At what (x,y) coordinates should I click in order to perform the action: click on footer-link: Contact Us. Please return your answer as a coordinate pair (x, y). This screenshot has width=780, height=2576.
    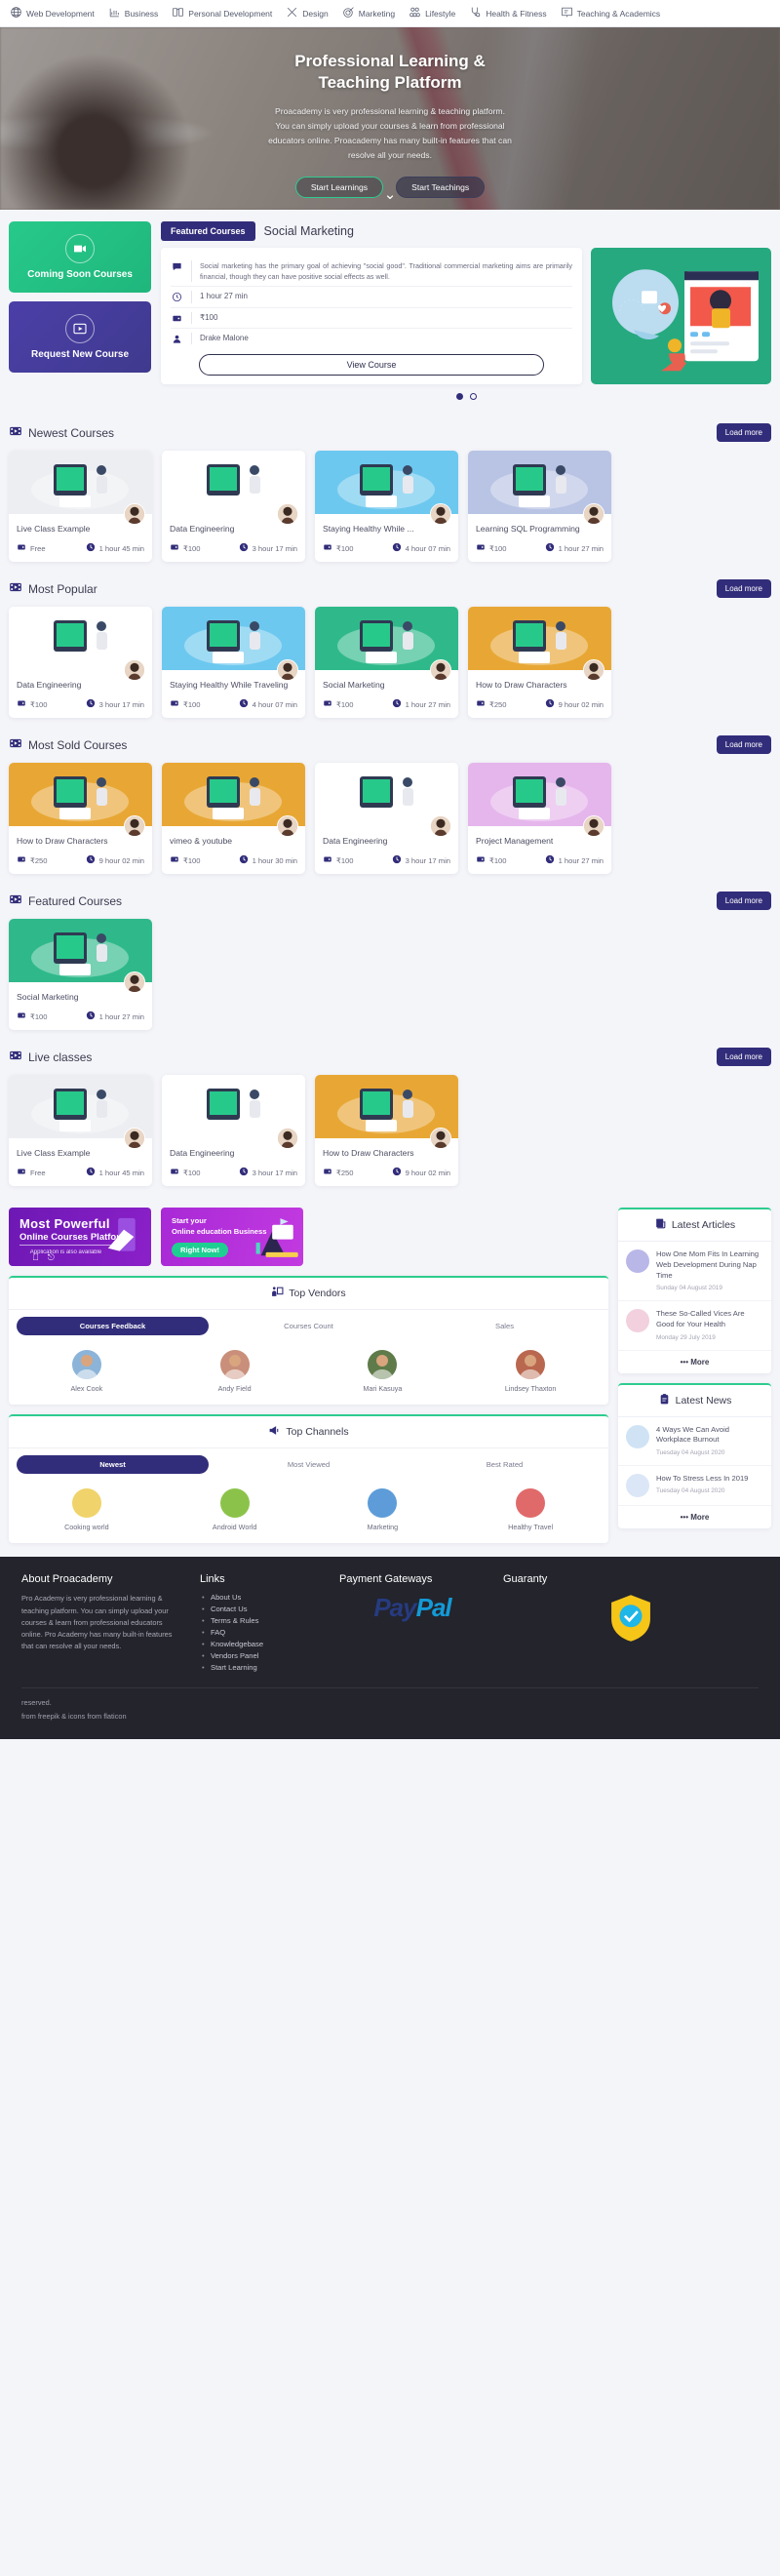
    Looking at the image, I should click on (262, 1609).